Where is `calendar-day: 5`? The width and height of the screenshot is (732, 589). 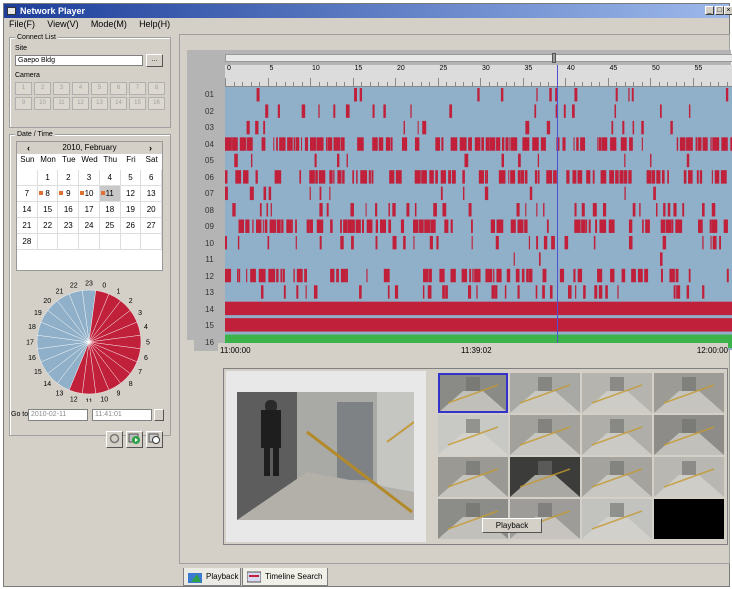
calendar-day: 5 is located at coordinates (131, 178).